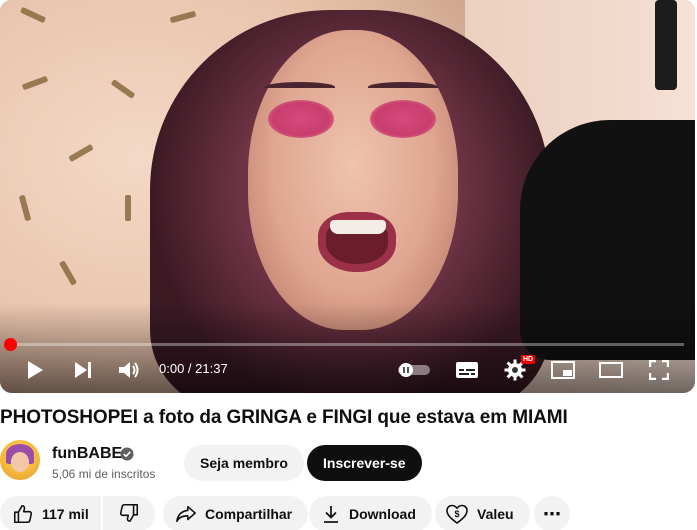 The image size is (697, 530). I want to click on volume-button, so click(129, 370).